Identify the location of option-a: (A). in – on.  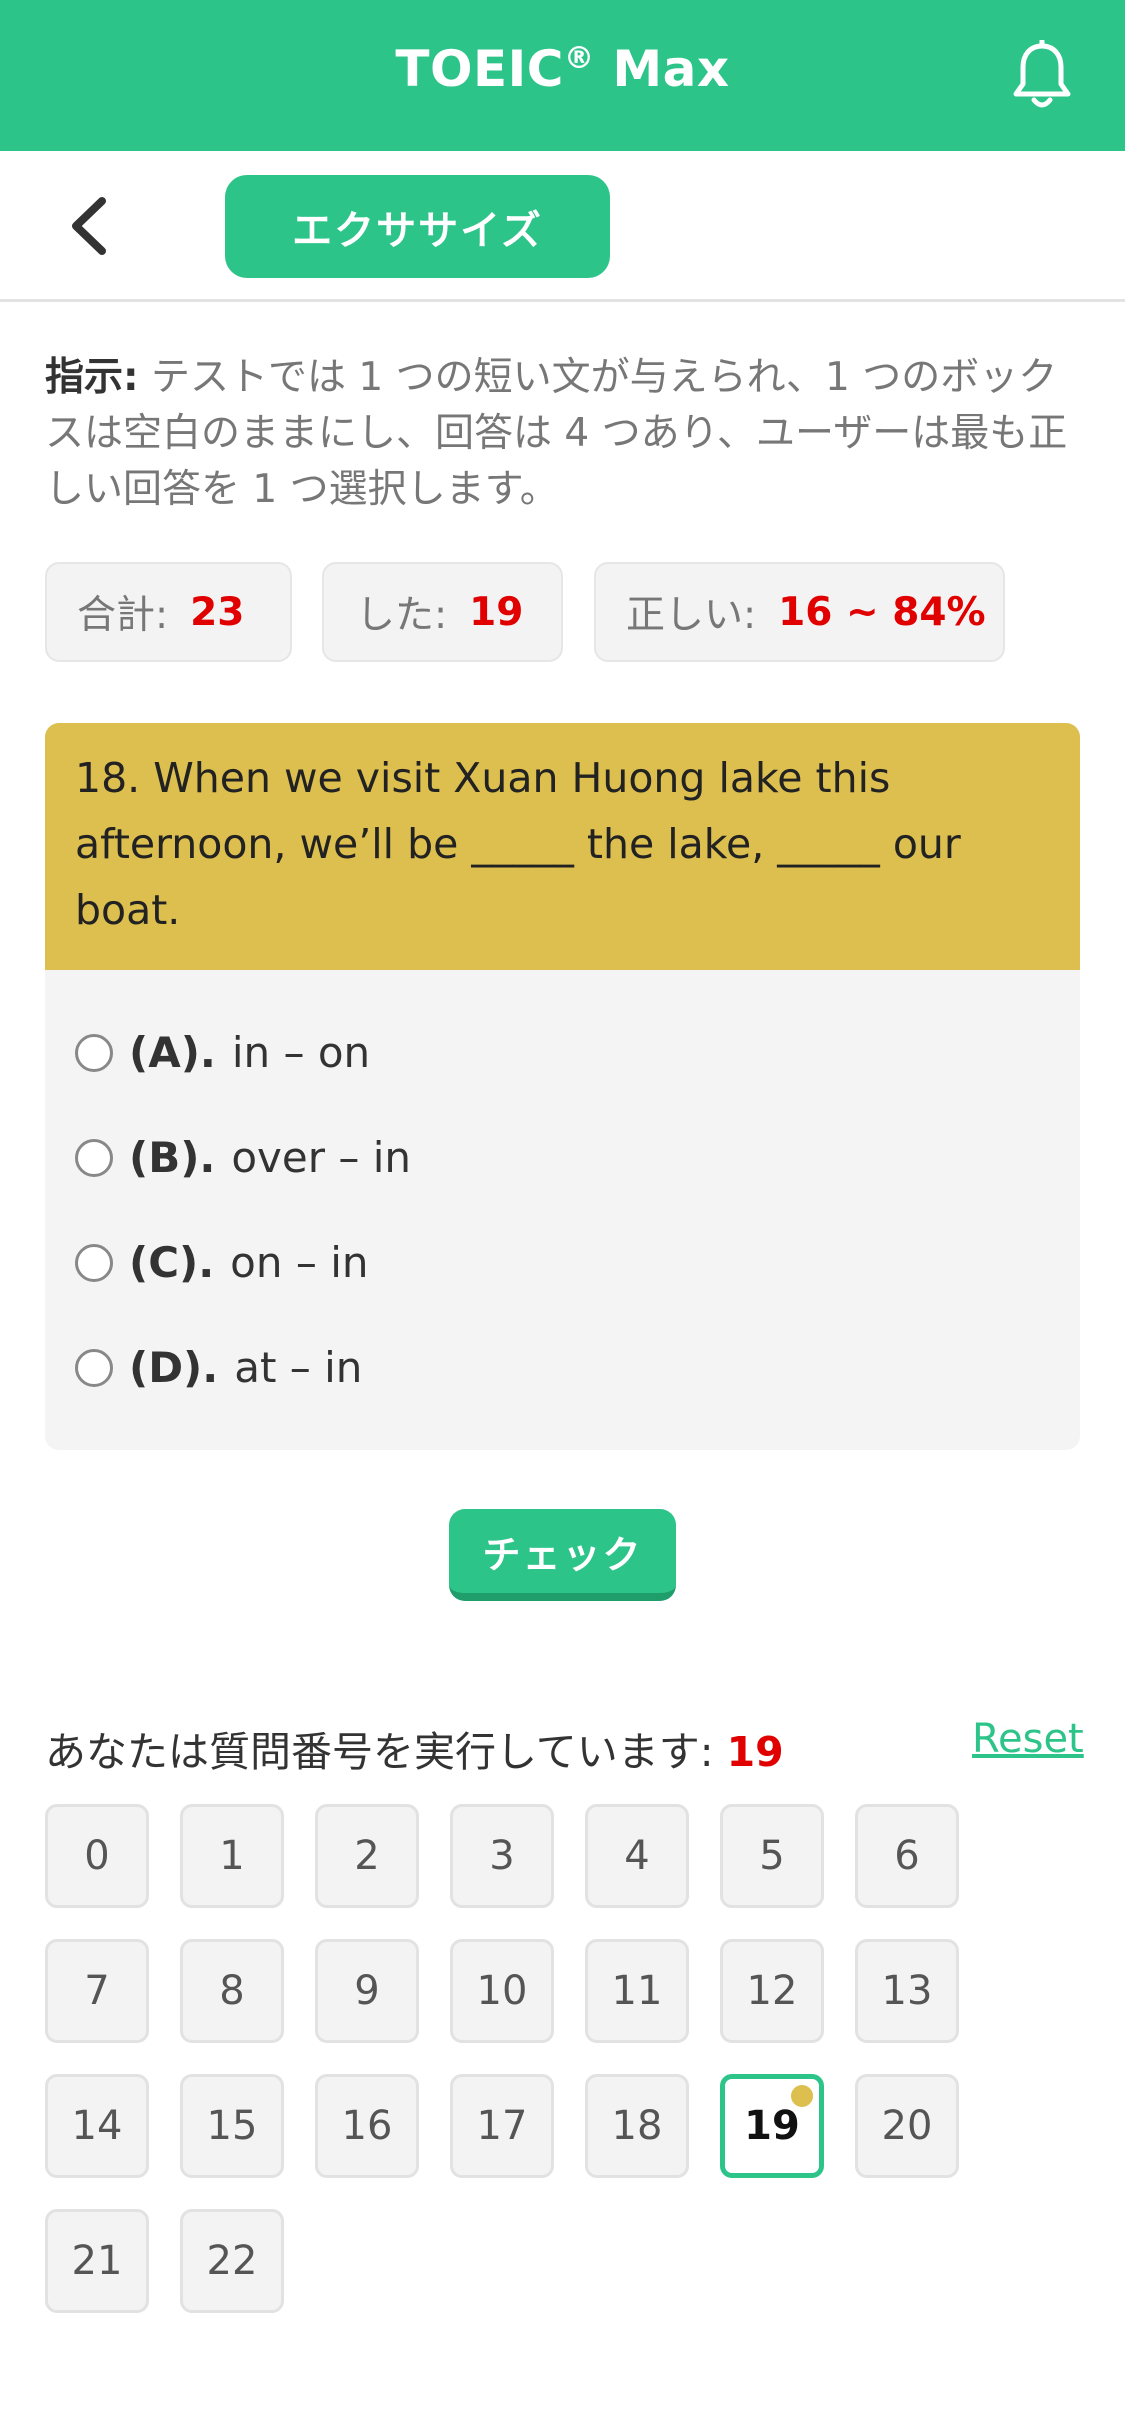
(222, 1052).